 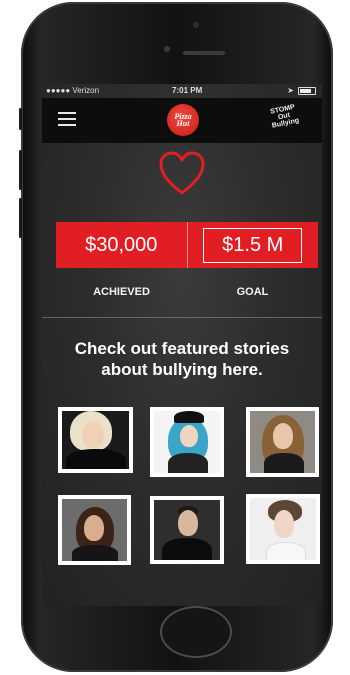 I want to click on front-camera, so click(x=167, y=49).